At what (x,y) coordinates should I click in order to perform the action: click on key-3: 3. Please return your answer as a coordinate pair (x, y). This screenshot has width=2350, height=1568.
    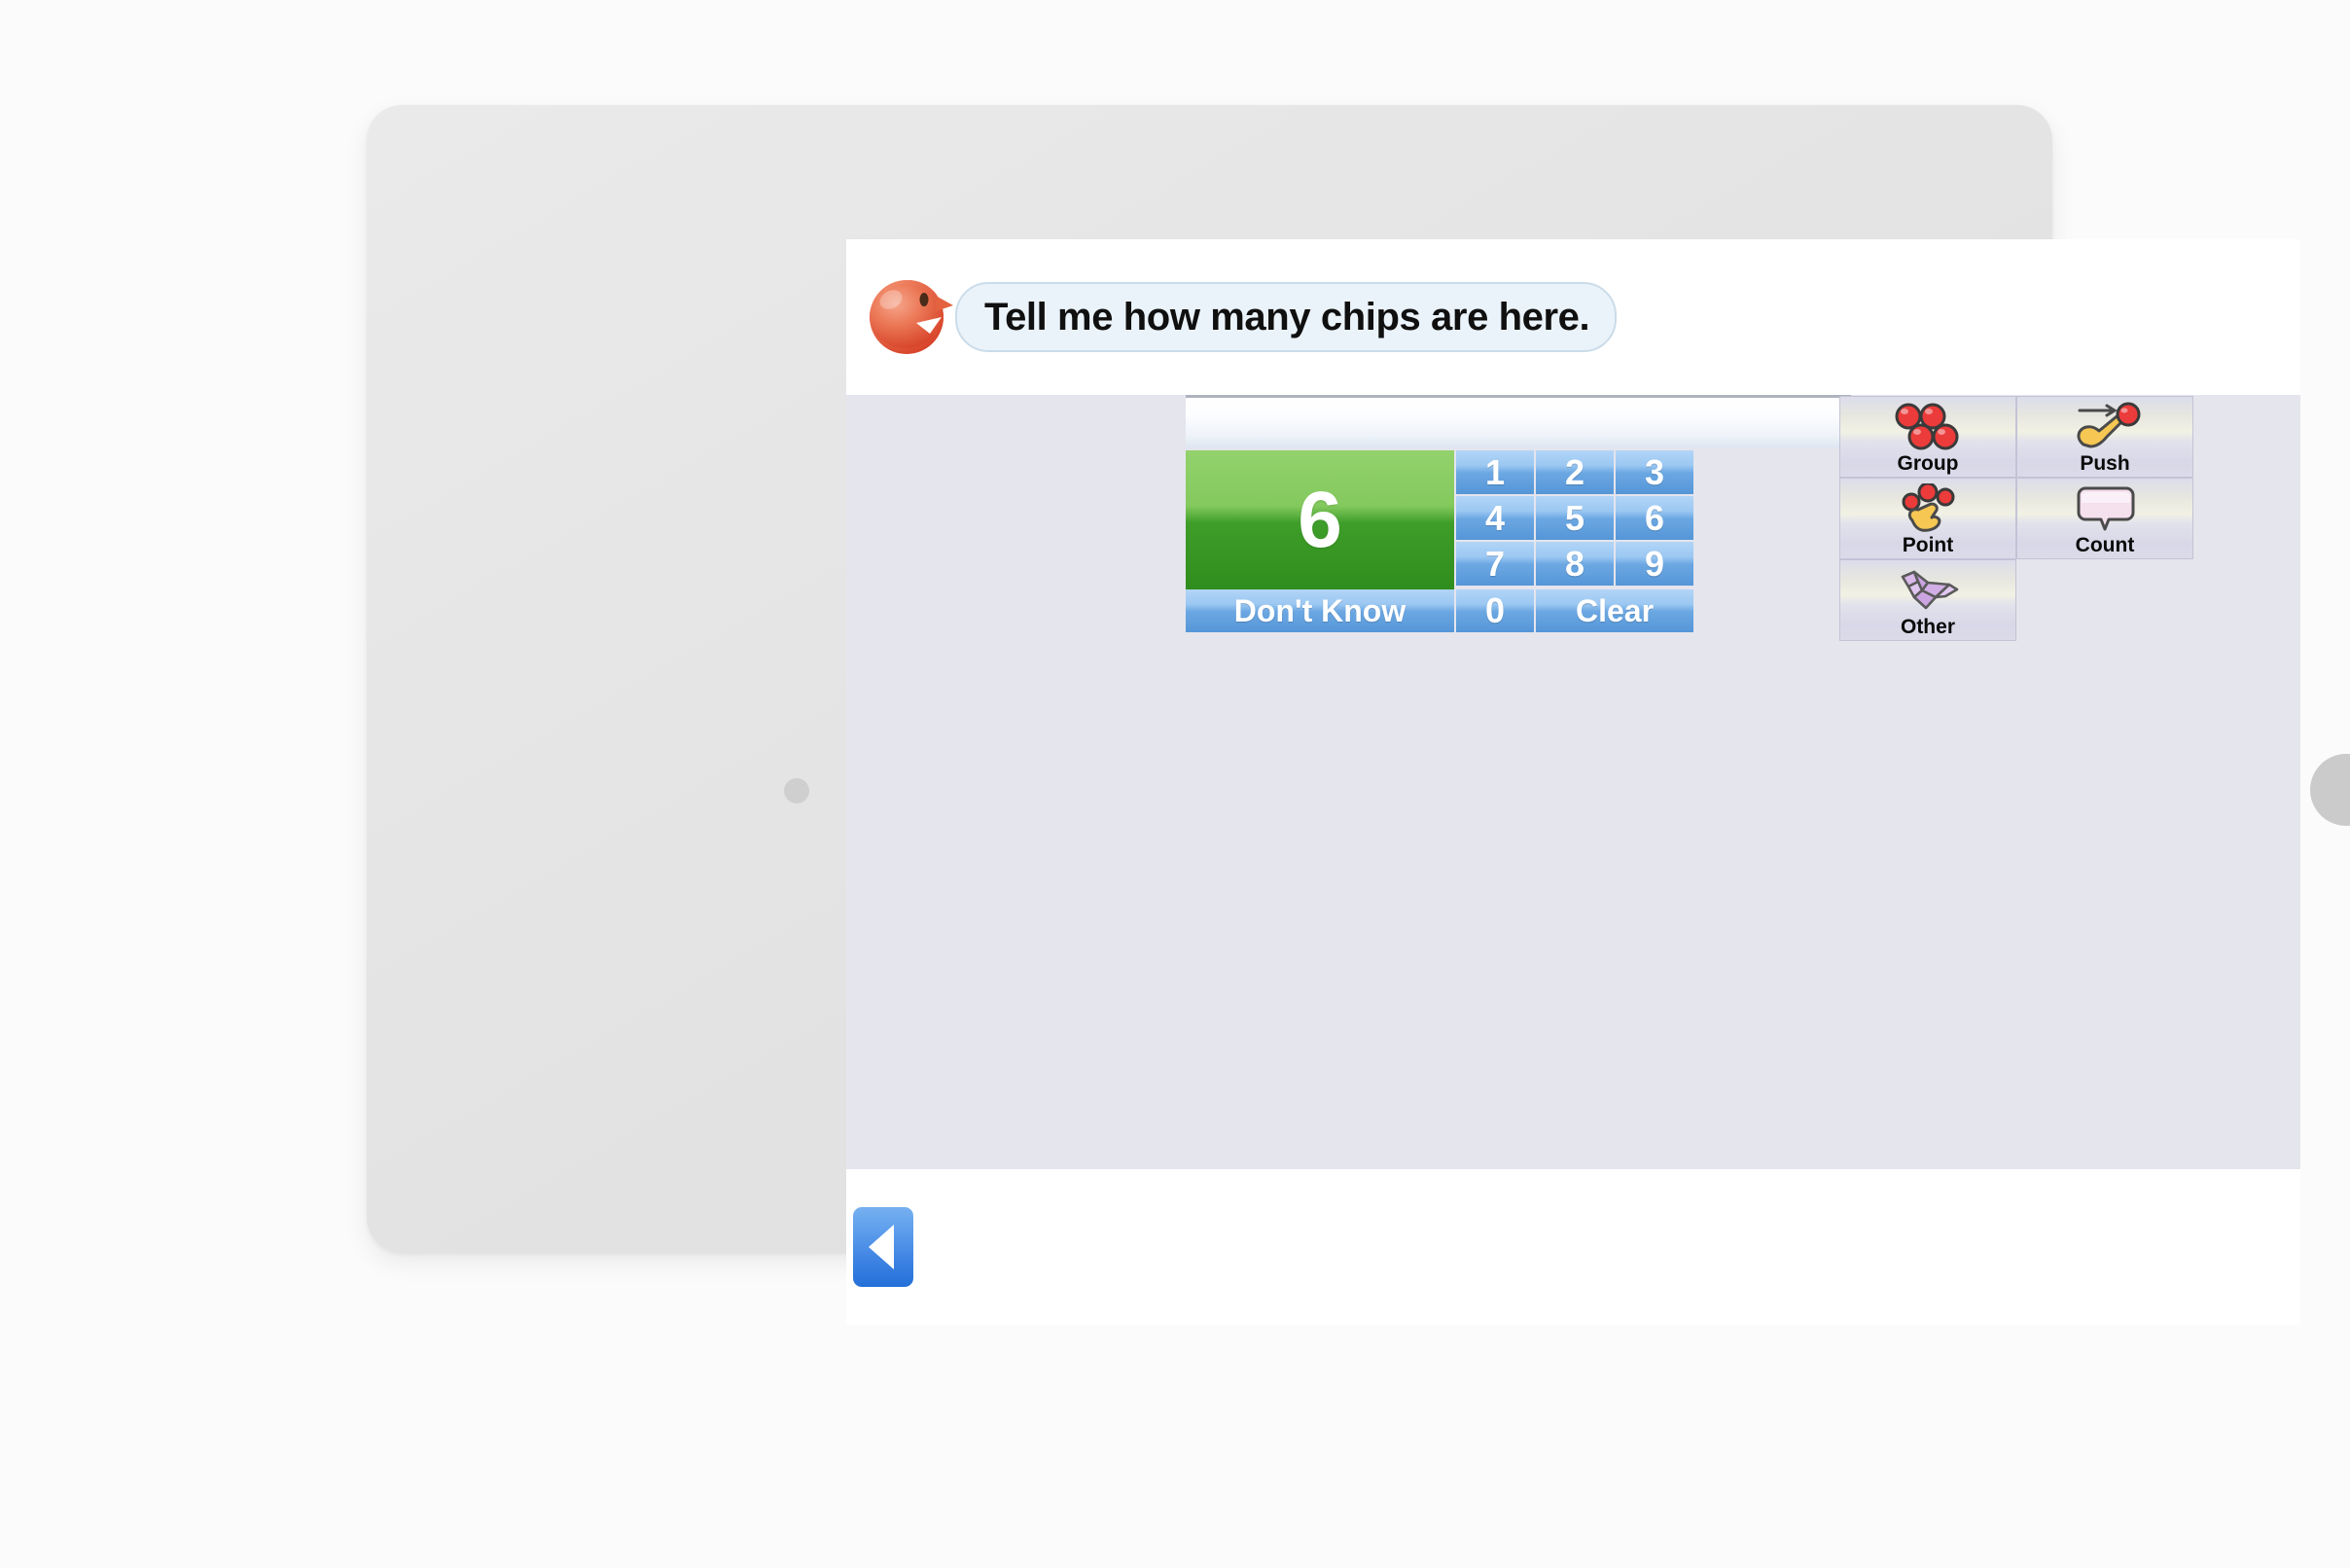
    Looking at the image, I should click on (1655, 472).